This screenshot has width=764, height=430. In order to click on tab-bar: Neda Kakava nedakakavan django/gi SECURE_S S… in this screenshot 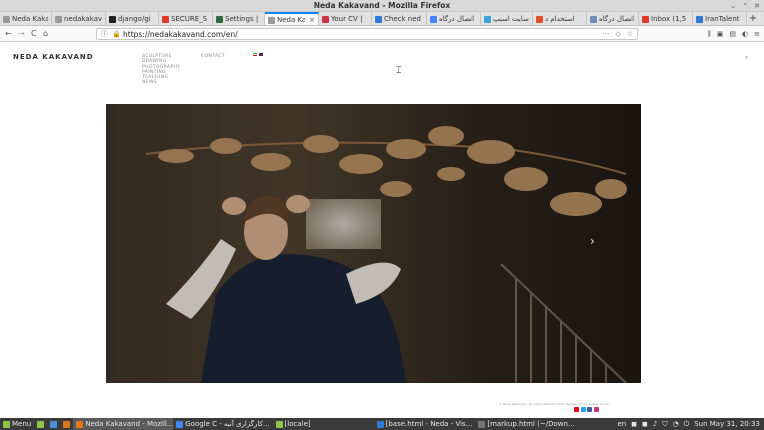, I will do `click(382, 19)`.